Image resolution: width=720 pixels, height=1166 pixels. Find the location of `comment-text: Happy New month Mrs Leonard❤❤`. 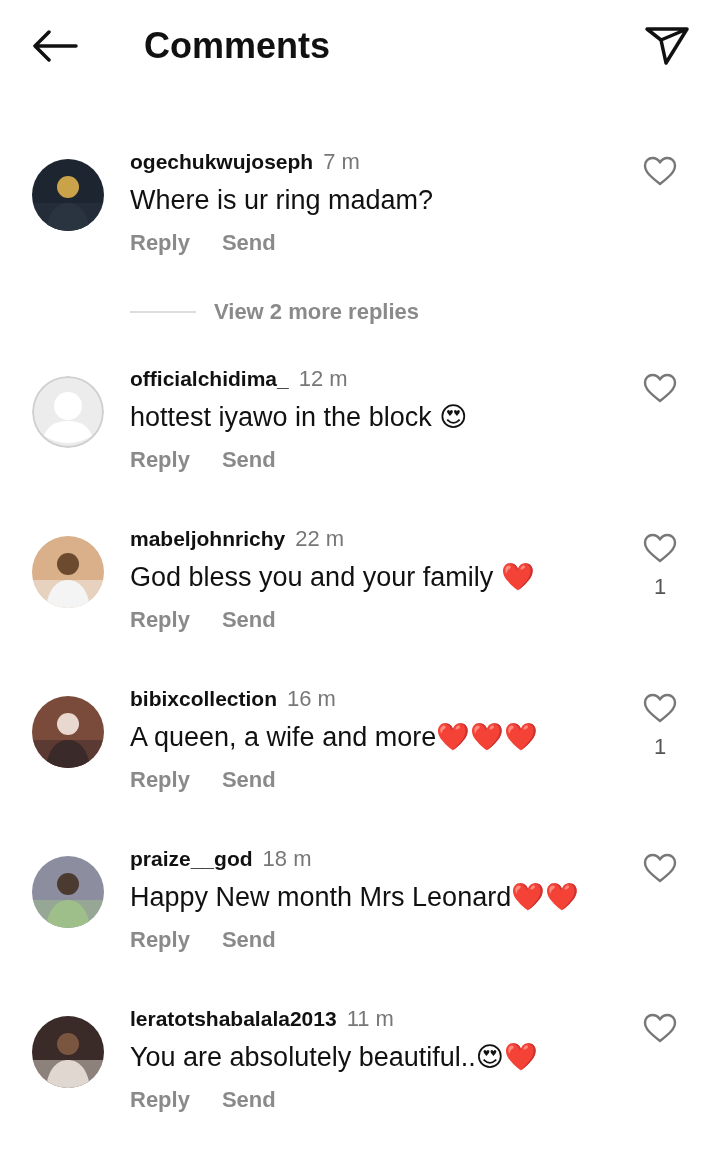

comment-text: Happy New month Mrs Leonard❤❤ is located at coordinates (355, 897).